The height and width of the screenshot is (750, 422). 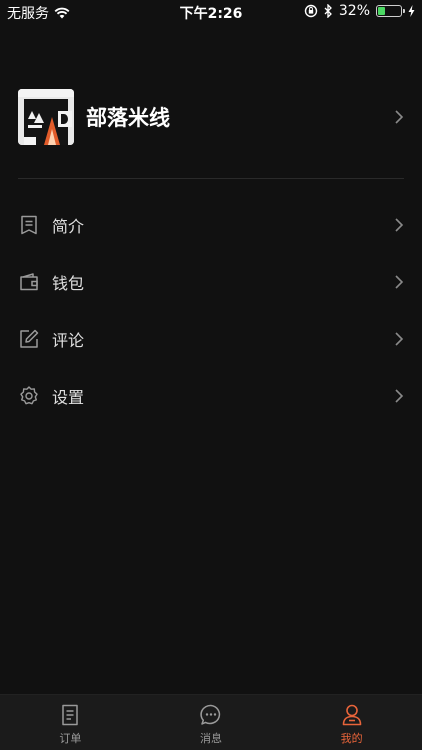 I want to click on tab-mine: 我的, so click(x=351, y=722).